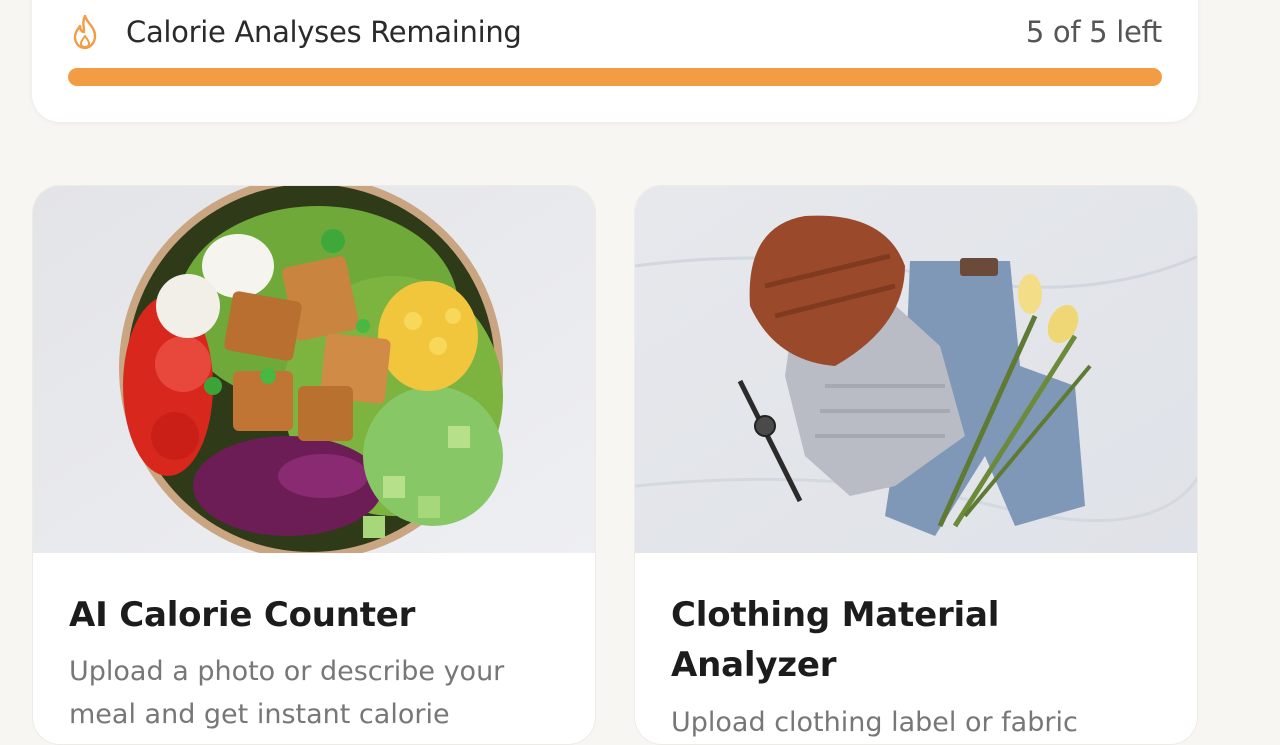 The width and height of the screenshot is (1280, 745). Describe the element at coordinates (835, 640) in the screenshot. I see `card-title: Clothing Material Analyzer` at that location.